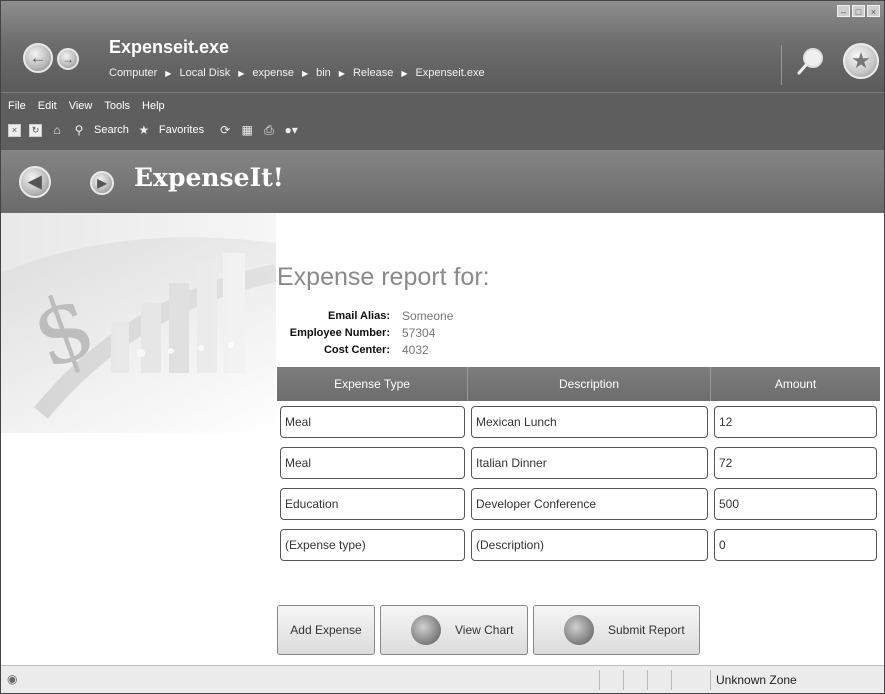 The height and width of the screenshot is (694, 885). Describe the element at coordinates (35, 130) in the screenshot. I see `refresh-icon: ↻` at that location.